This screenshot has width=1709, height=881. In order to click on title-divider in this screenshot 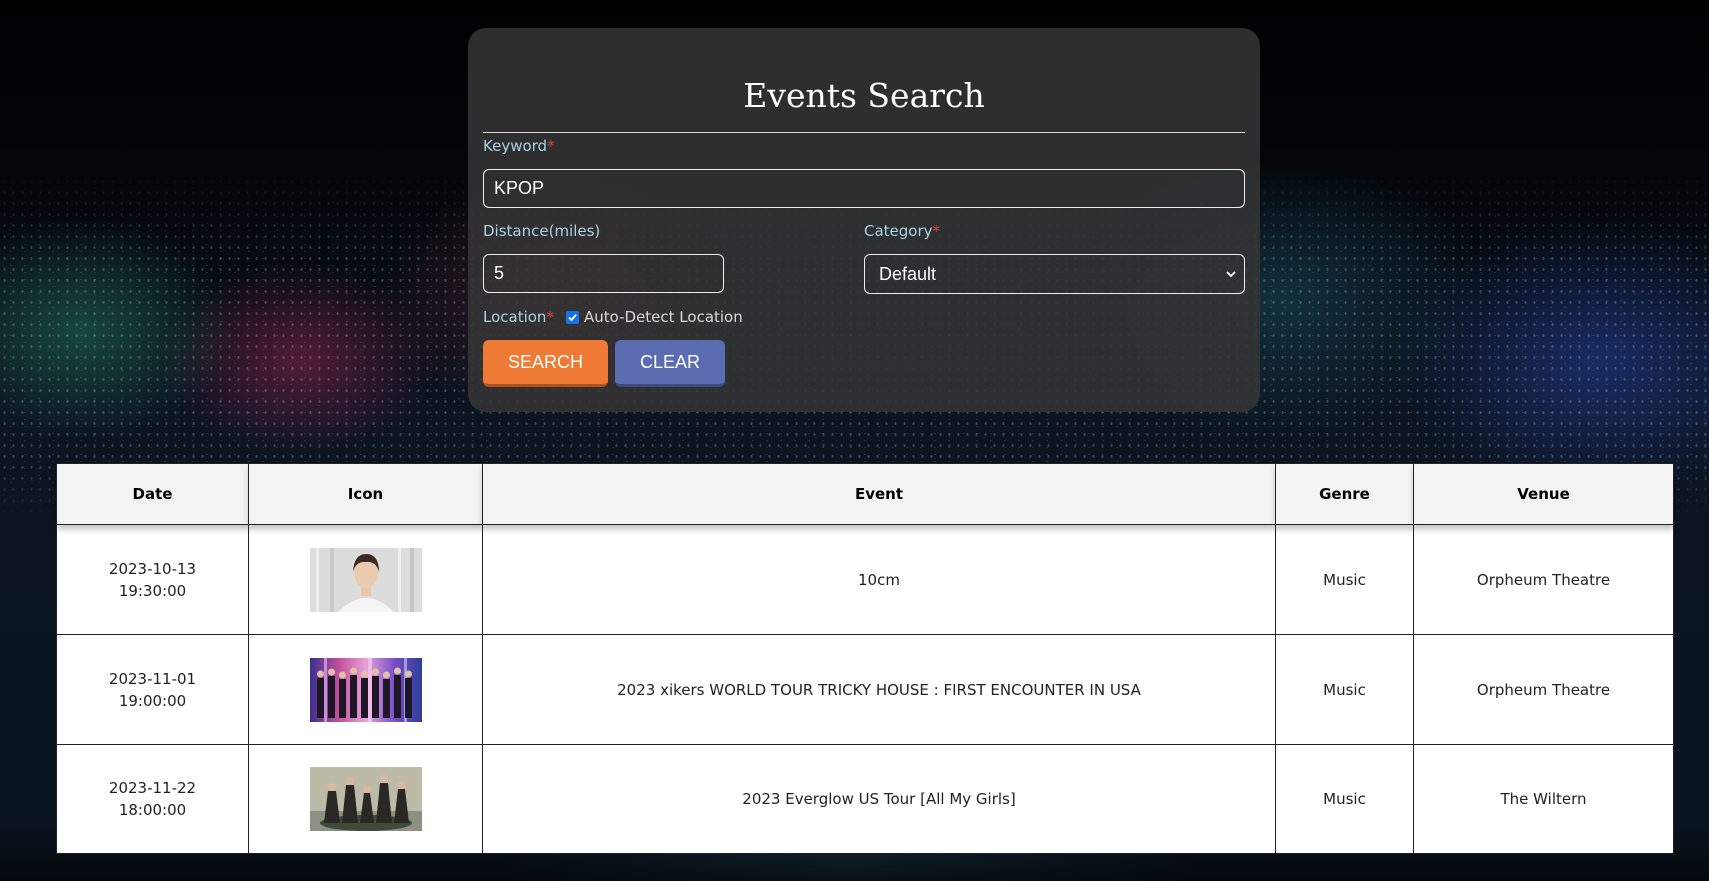, I will do `click(864, 132)`.